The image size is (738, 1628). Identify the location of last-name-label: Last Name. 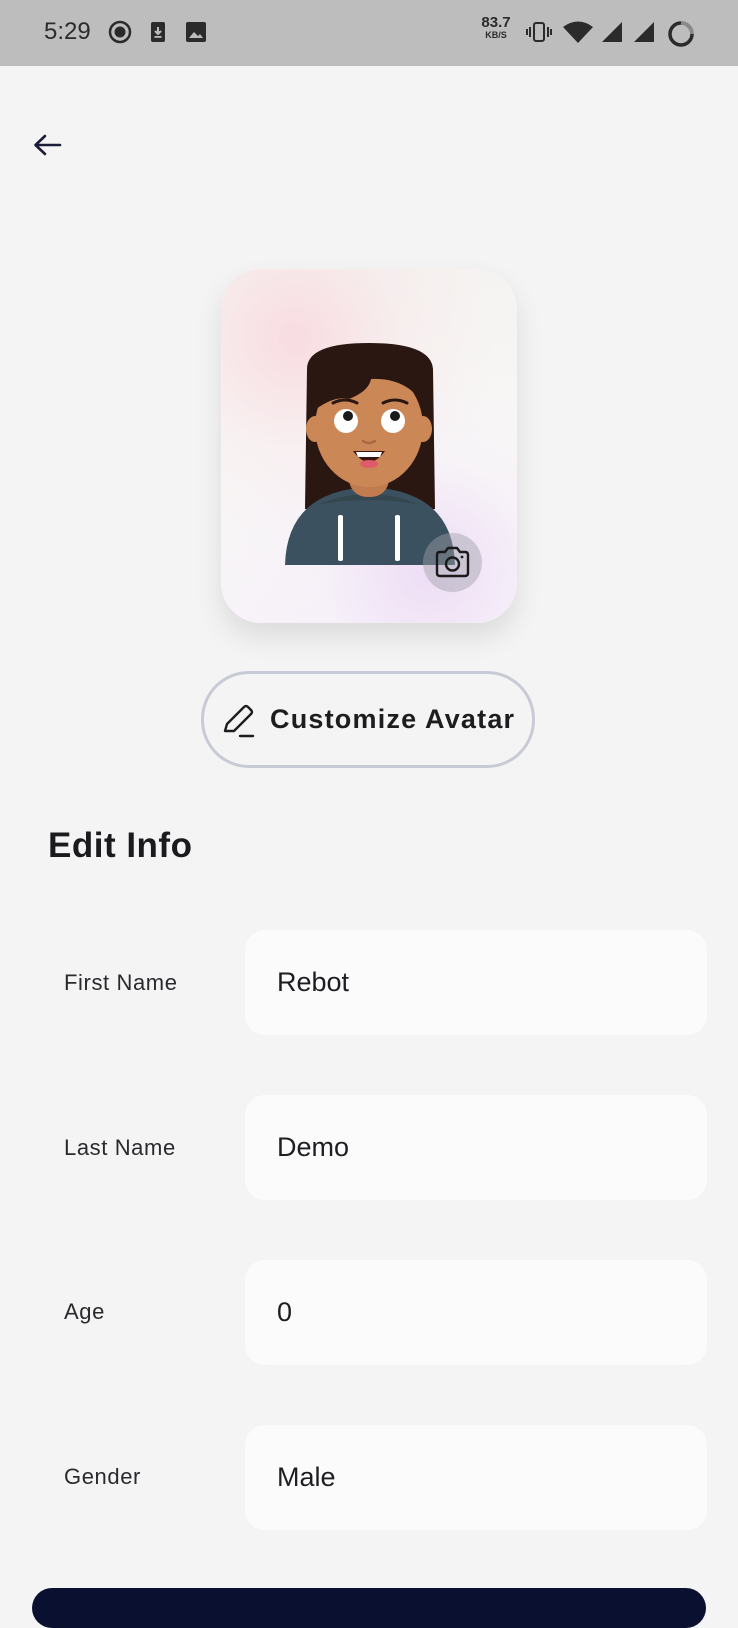
(120, 1147).